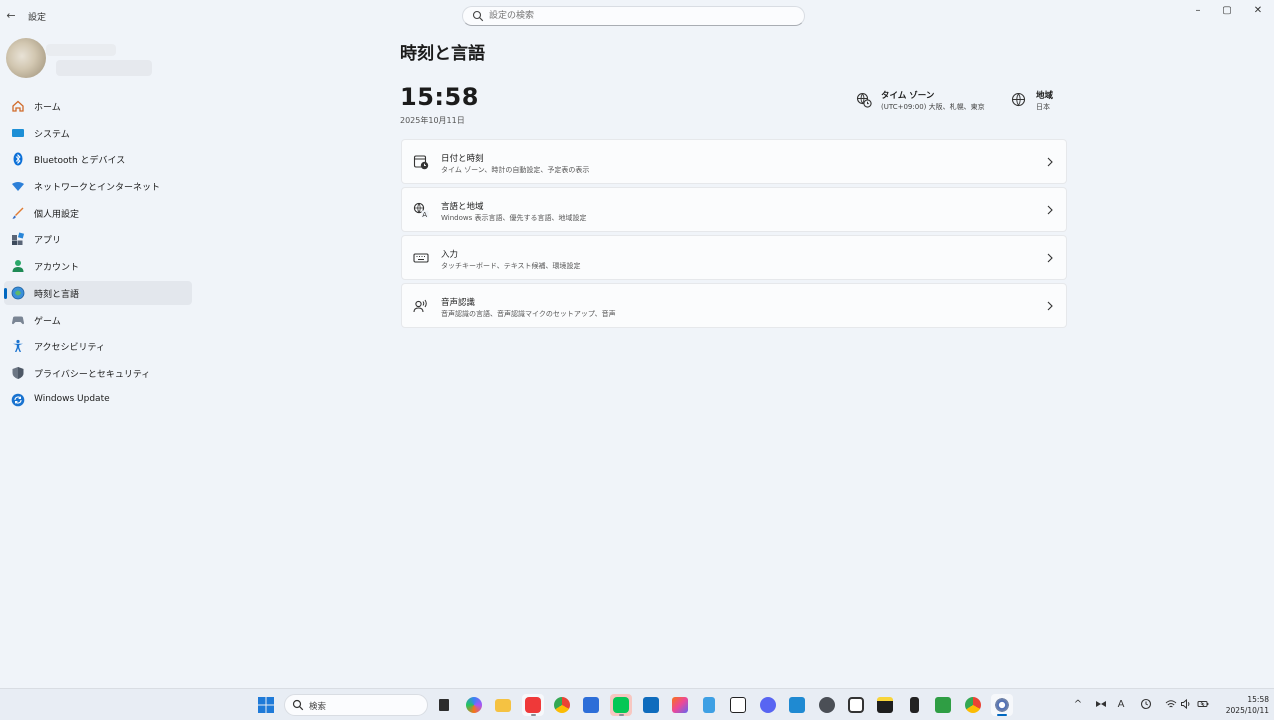  I want to click on vivaldi-button, so click(533, 705).